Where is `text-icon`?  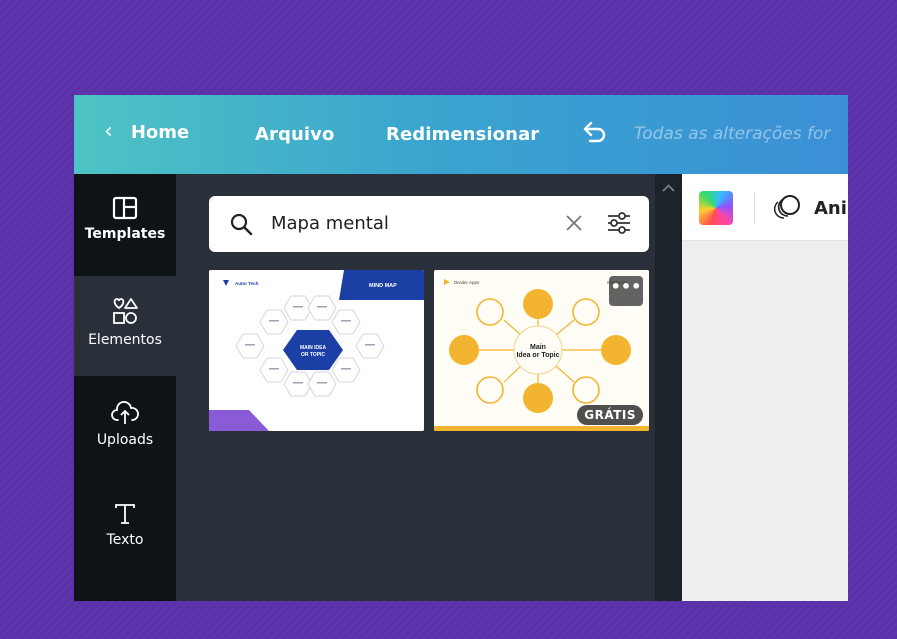 text-icon is located at coordinates (125, 514).